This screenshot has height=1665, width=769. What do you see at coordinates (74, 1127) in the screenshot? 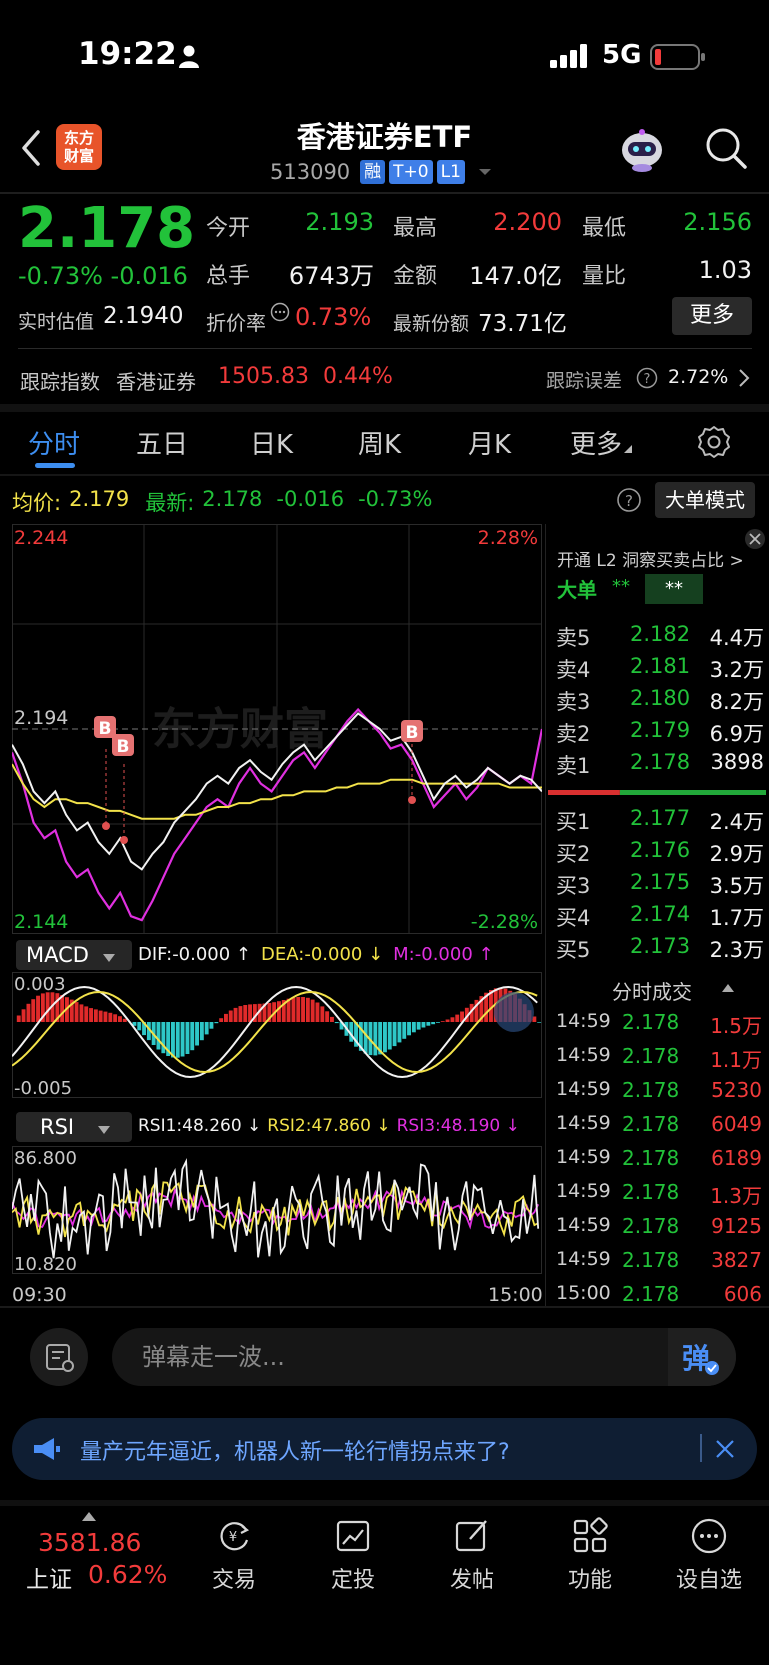
I see `rsi-indicator-select: RSI` at bounding box center [74, 1127].